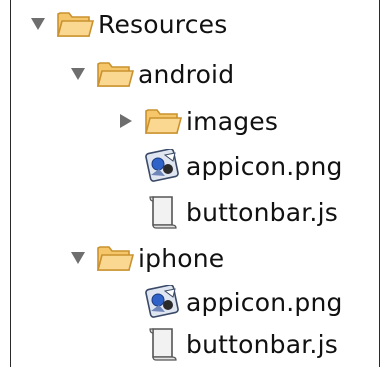 This screenshot has height=367, width=382. I want to click on tree-row-android-appicon: appicon.png, so click(229, 166).